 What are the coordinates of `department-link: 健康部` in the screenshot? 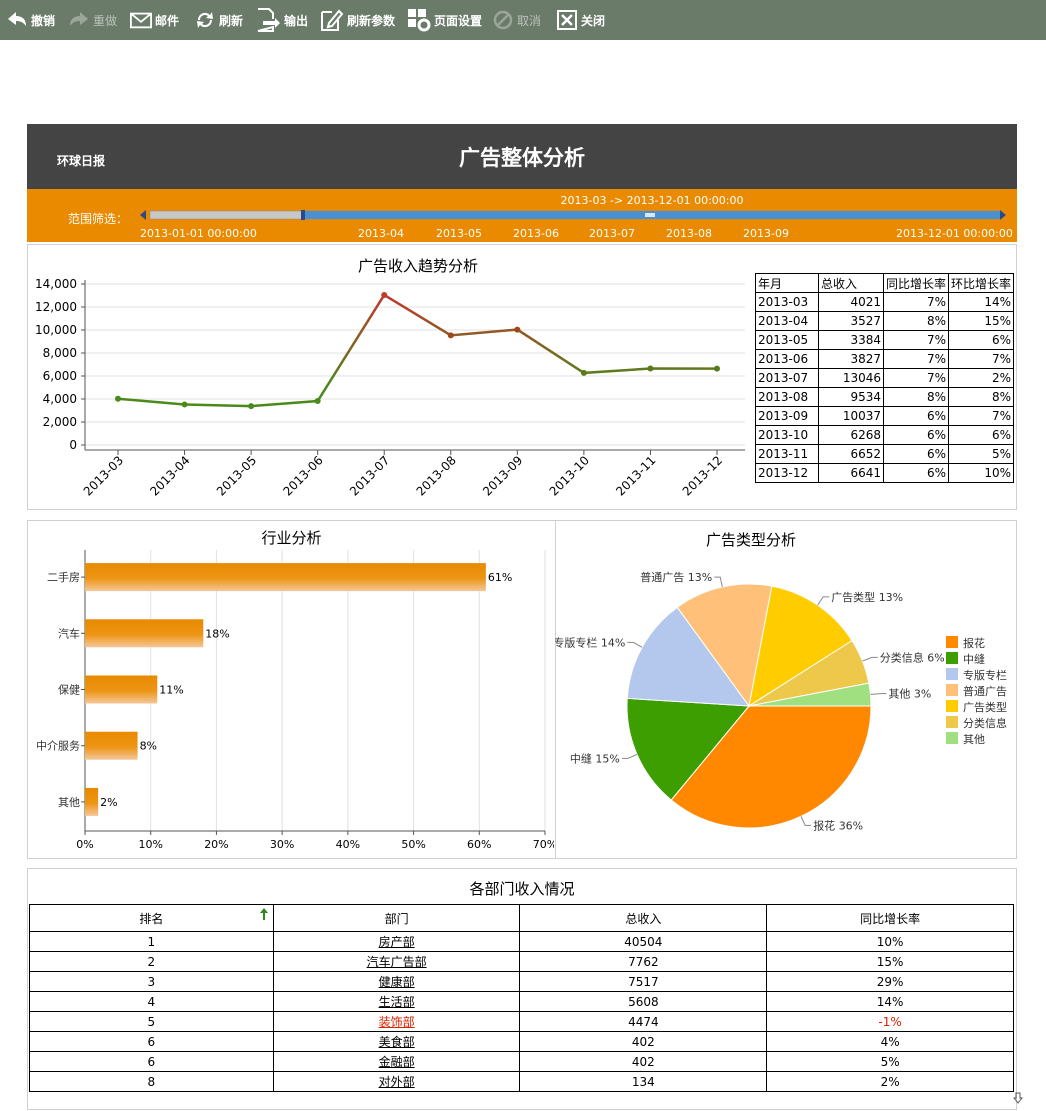 It's located at (396, 981).